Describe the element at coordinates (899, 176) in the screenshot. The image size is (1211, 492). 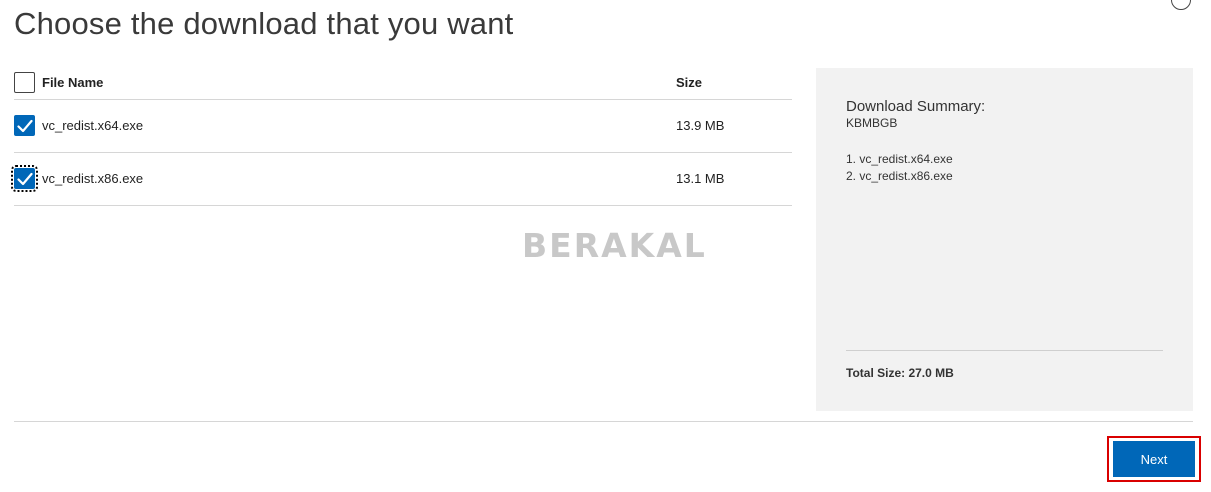
I see `list-item: 2. vc_redist.x86.exe` at that location.